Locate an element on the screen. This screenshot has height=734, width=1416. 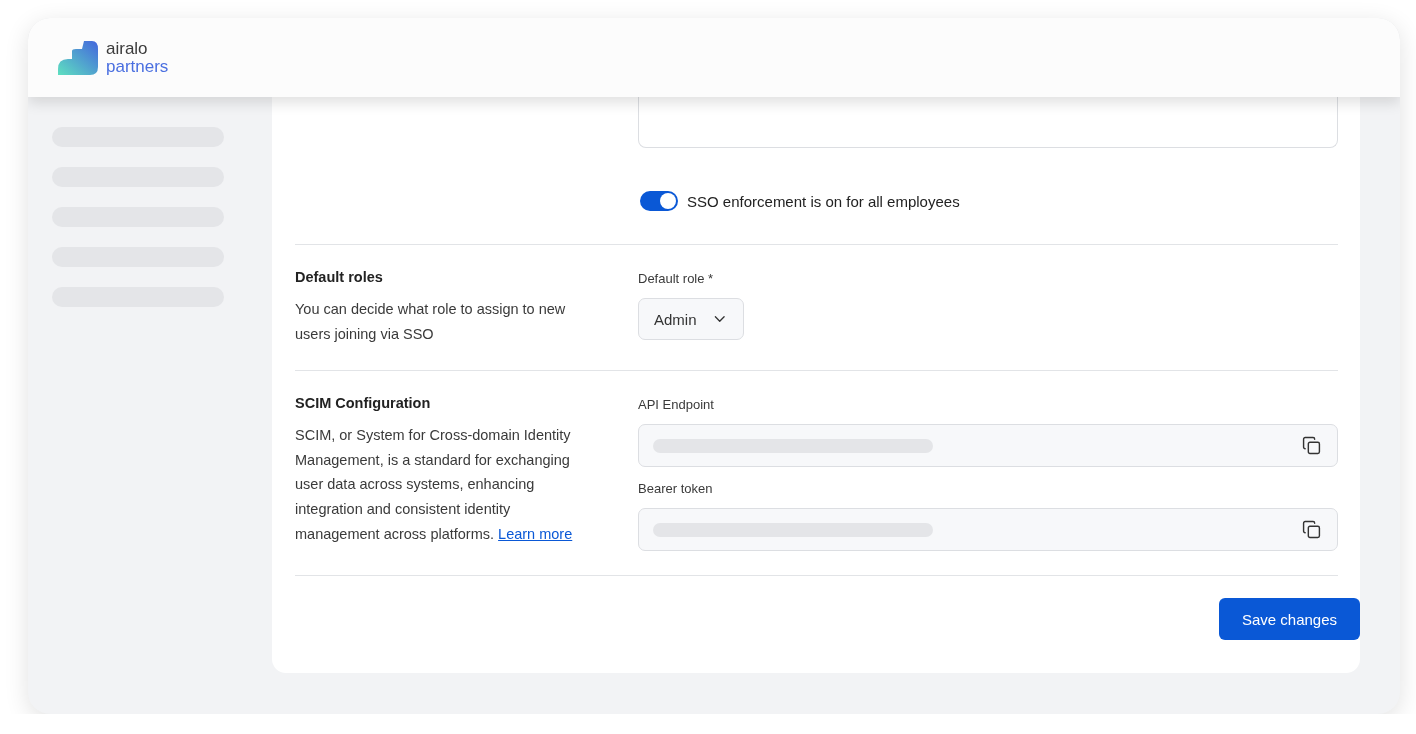
role-select: Admin is located at coordinates (691, 319).